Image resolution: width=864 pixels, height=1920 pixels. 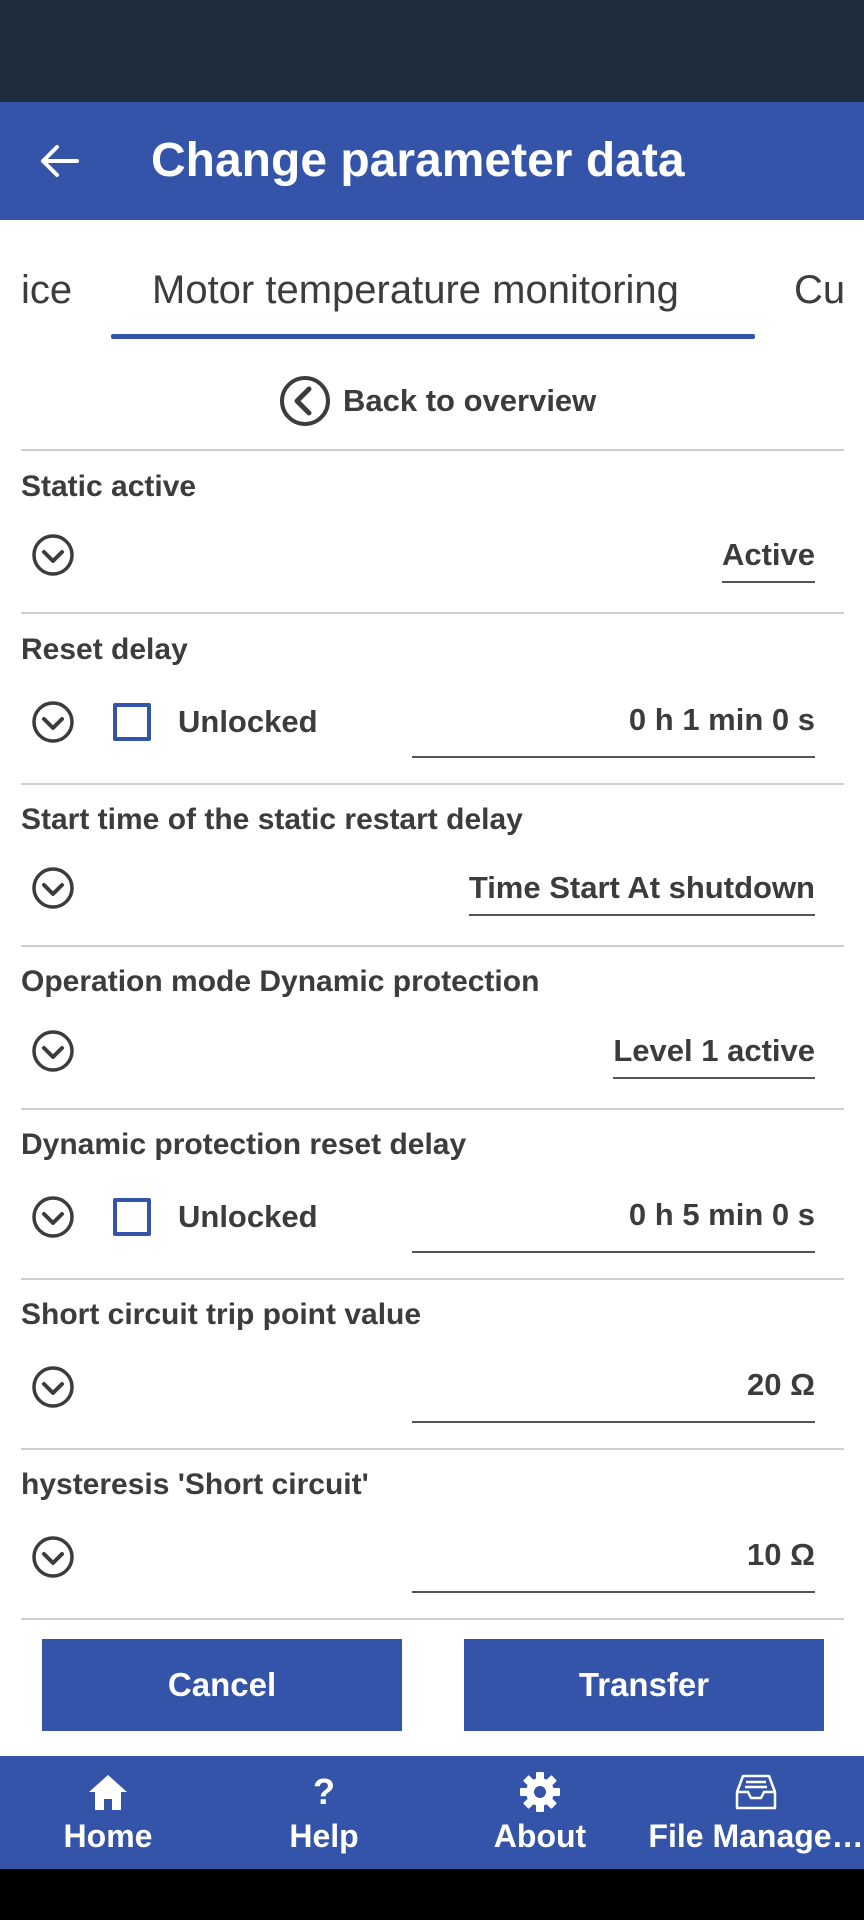 I want to click on dynamic-reset-unlock-label: Unlocked, so click(x=248, y=1216).